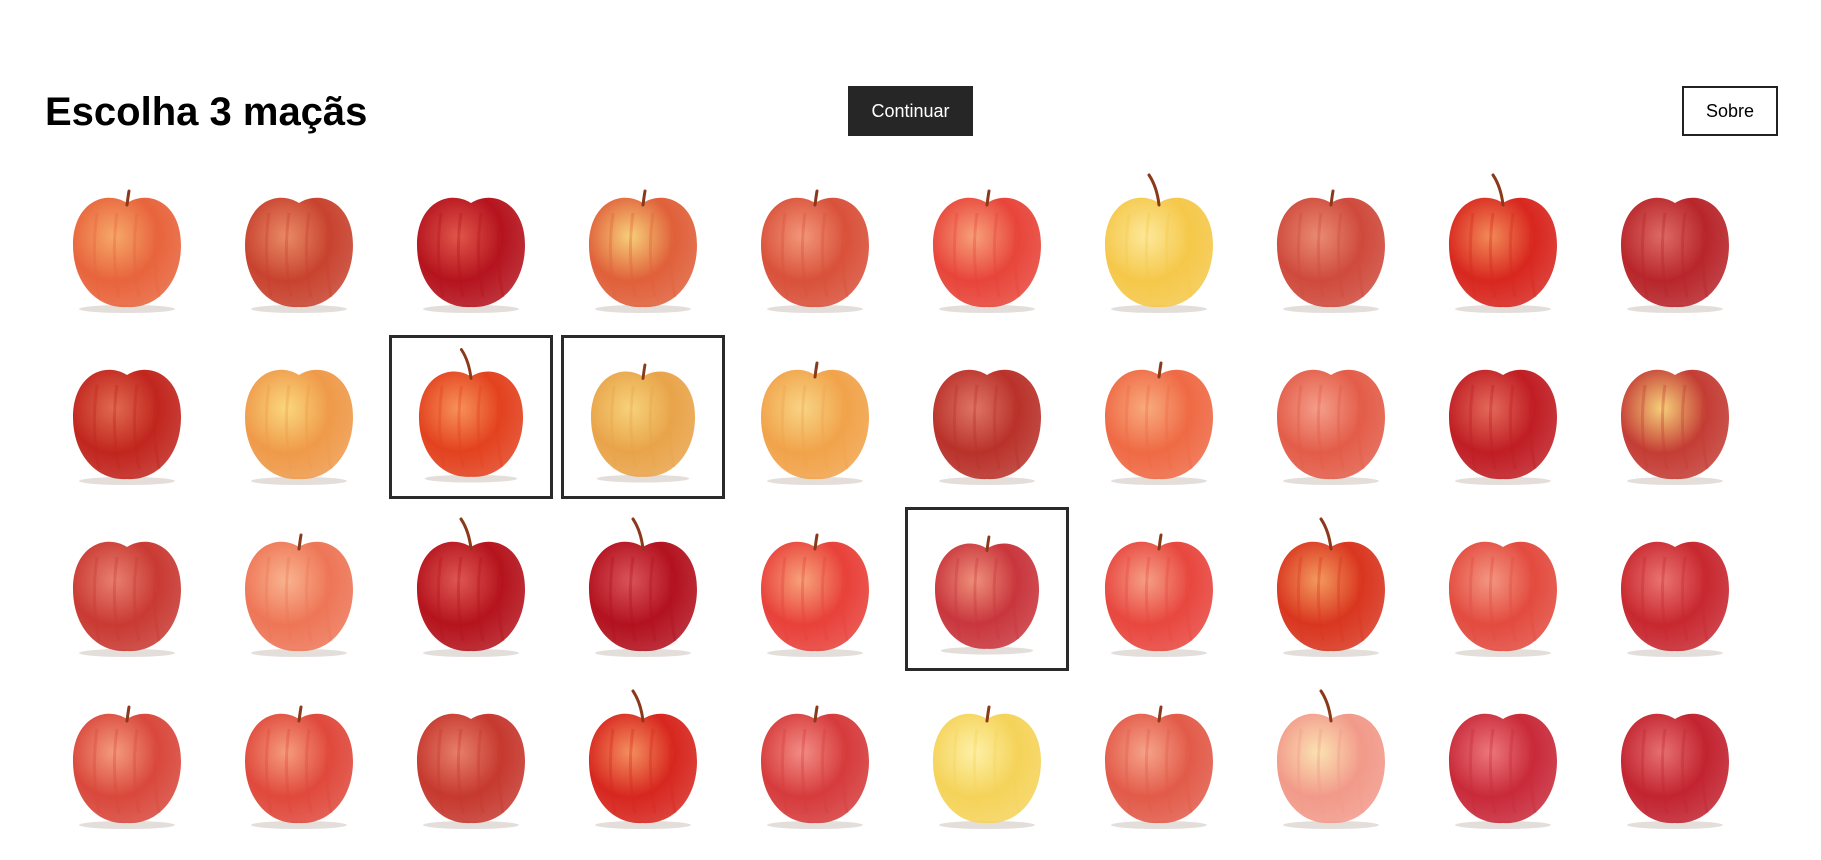  I want to click on about-button: Sobre, so click(1730, 111).